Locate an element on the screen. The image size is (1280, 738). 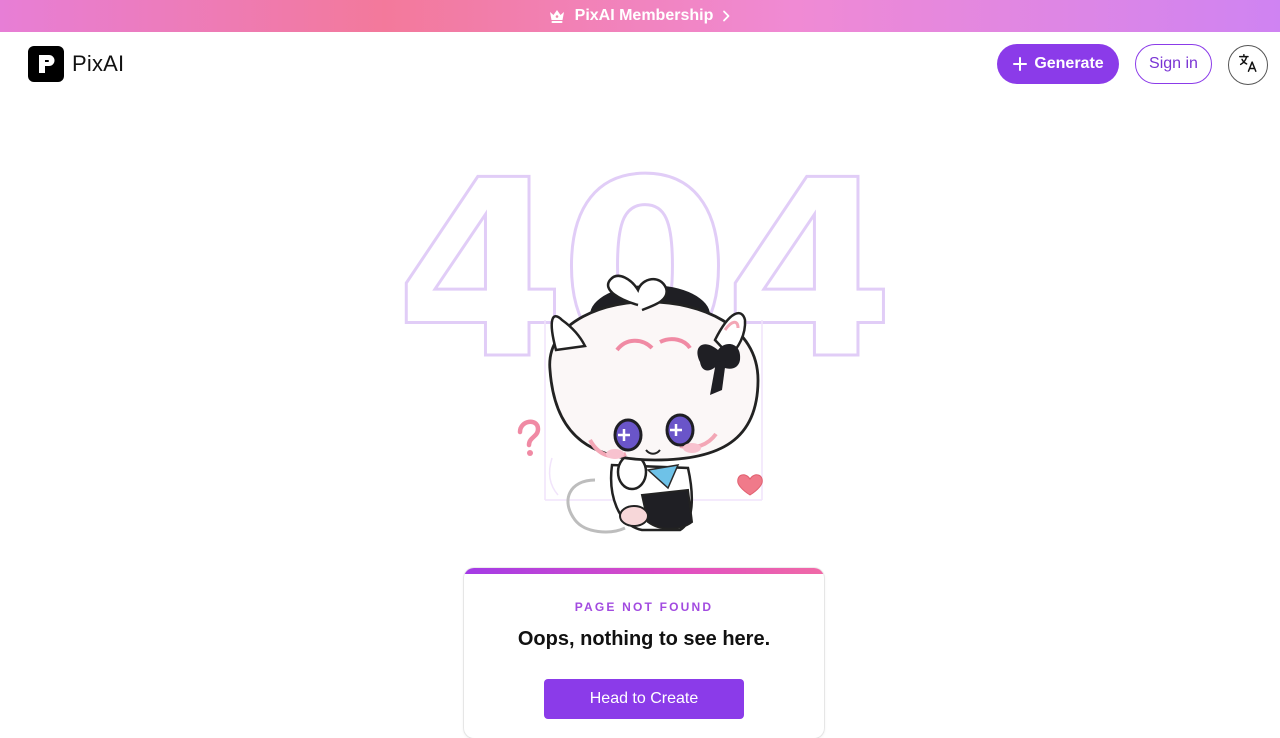
question-mark-icon is located at coordinates (529, 437).